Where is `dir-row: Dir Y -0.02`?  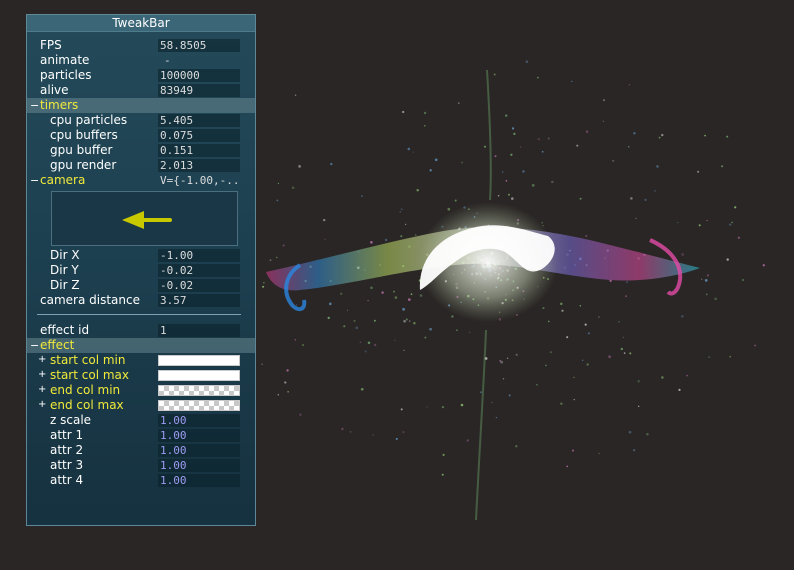 dir-row: Dir Y -0.02 is located at coordinates (141, 270).